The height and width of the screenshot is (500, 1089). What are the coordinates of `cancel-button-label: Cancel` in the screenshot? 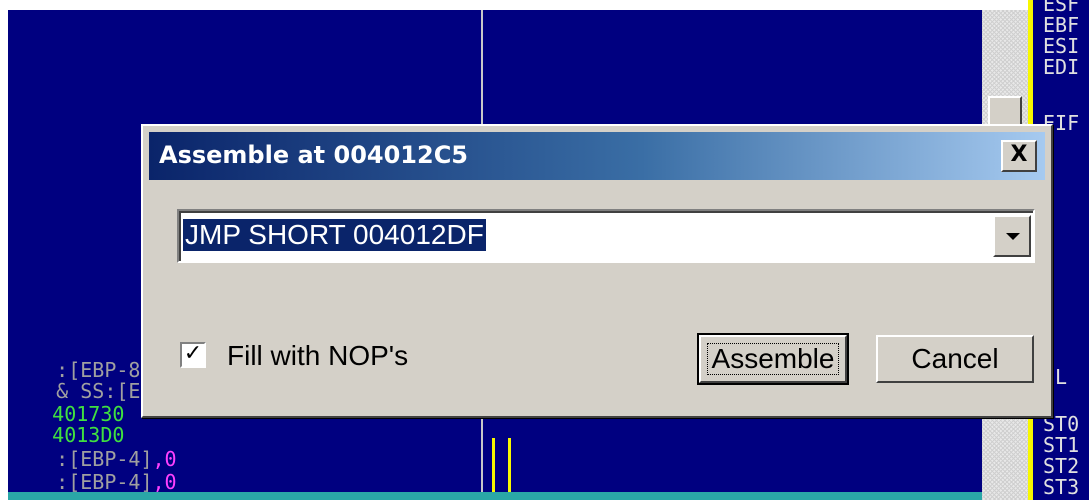 It's located at (955, 358).